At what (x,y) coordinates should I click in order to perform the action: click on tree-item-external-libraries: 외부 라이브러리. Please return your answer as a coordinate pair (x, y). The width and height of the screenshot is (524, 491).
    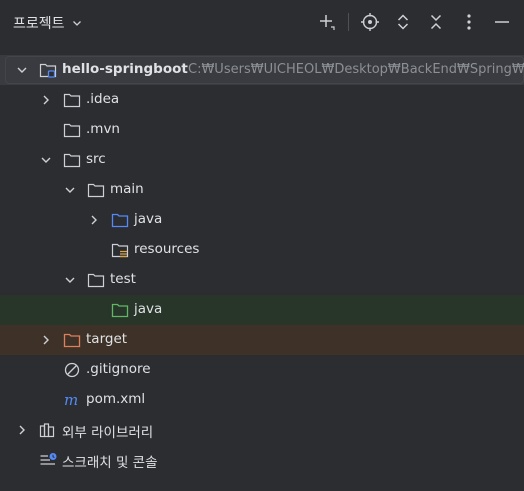
    Looking at the image, I should click on (262, 430).